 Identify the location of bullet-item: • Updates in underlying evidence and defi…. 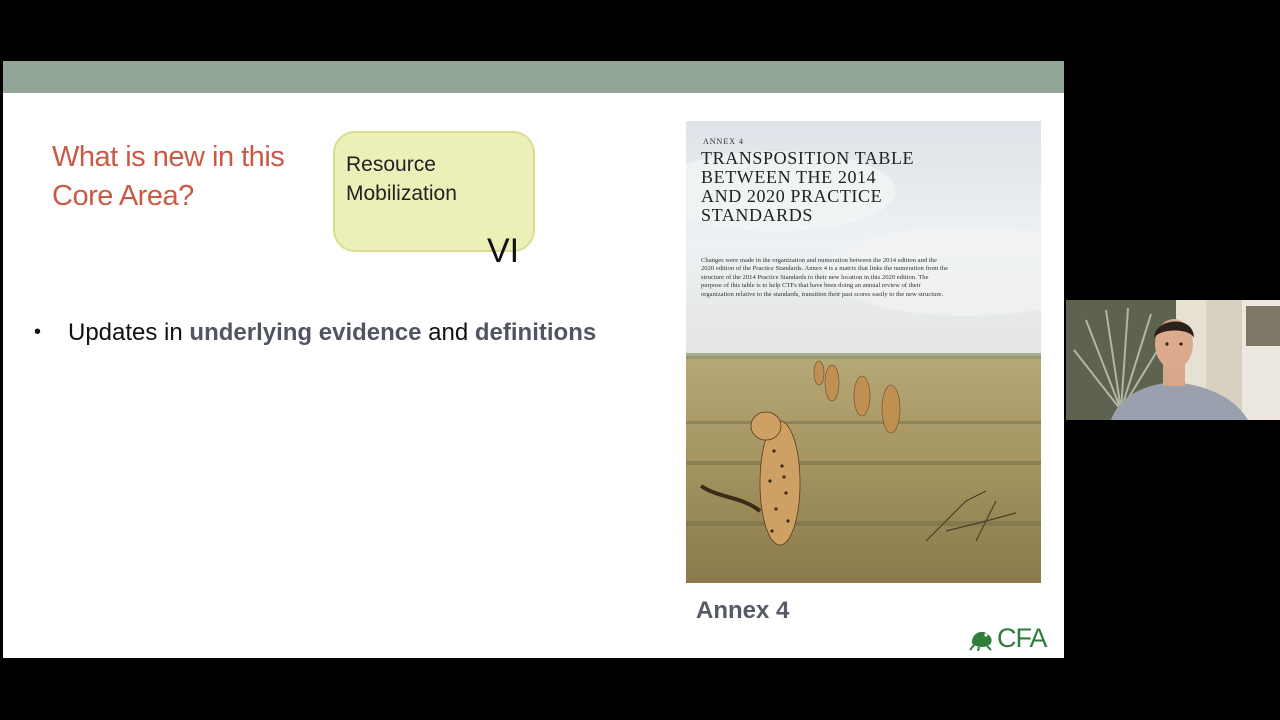
(315, 333).